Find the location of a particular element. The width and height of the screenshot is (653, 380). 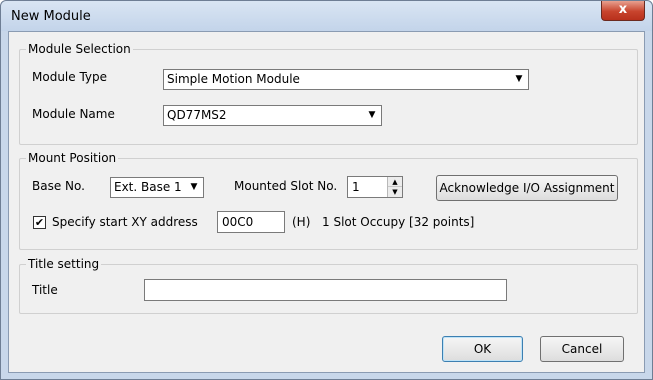

cancel-button: Cancel is located at coordinates (582, 349).